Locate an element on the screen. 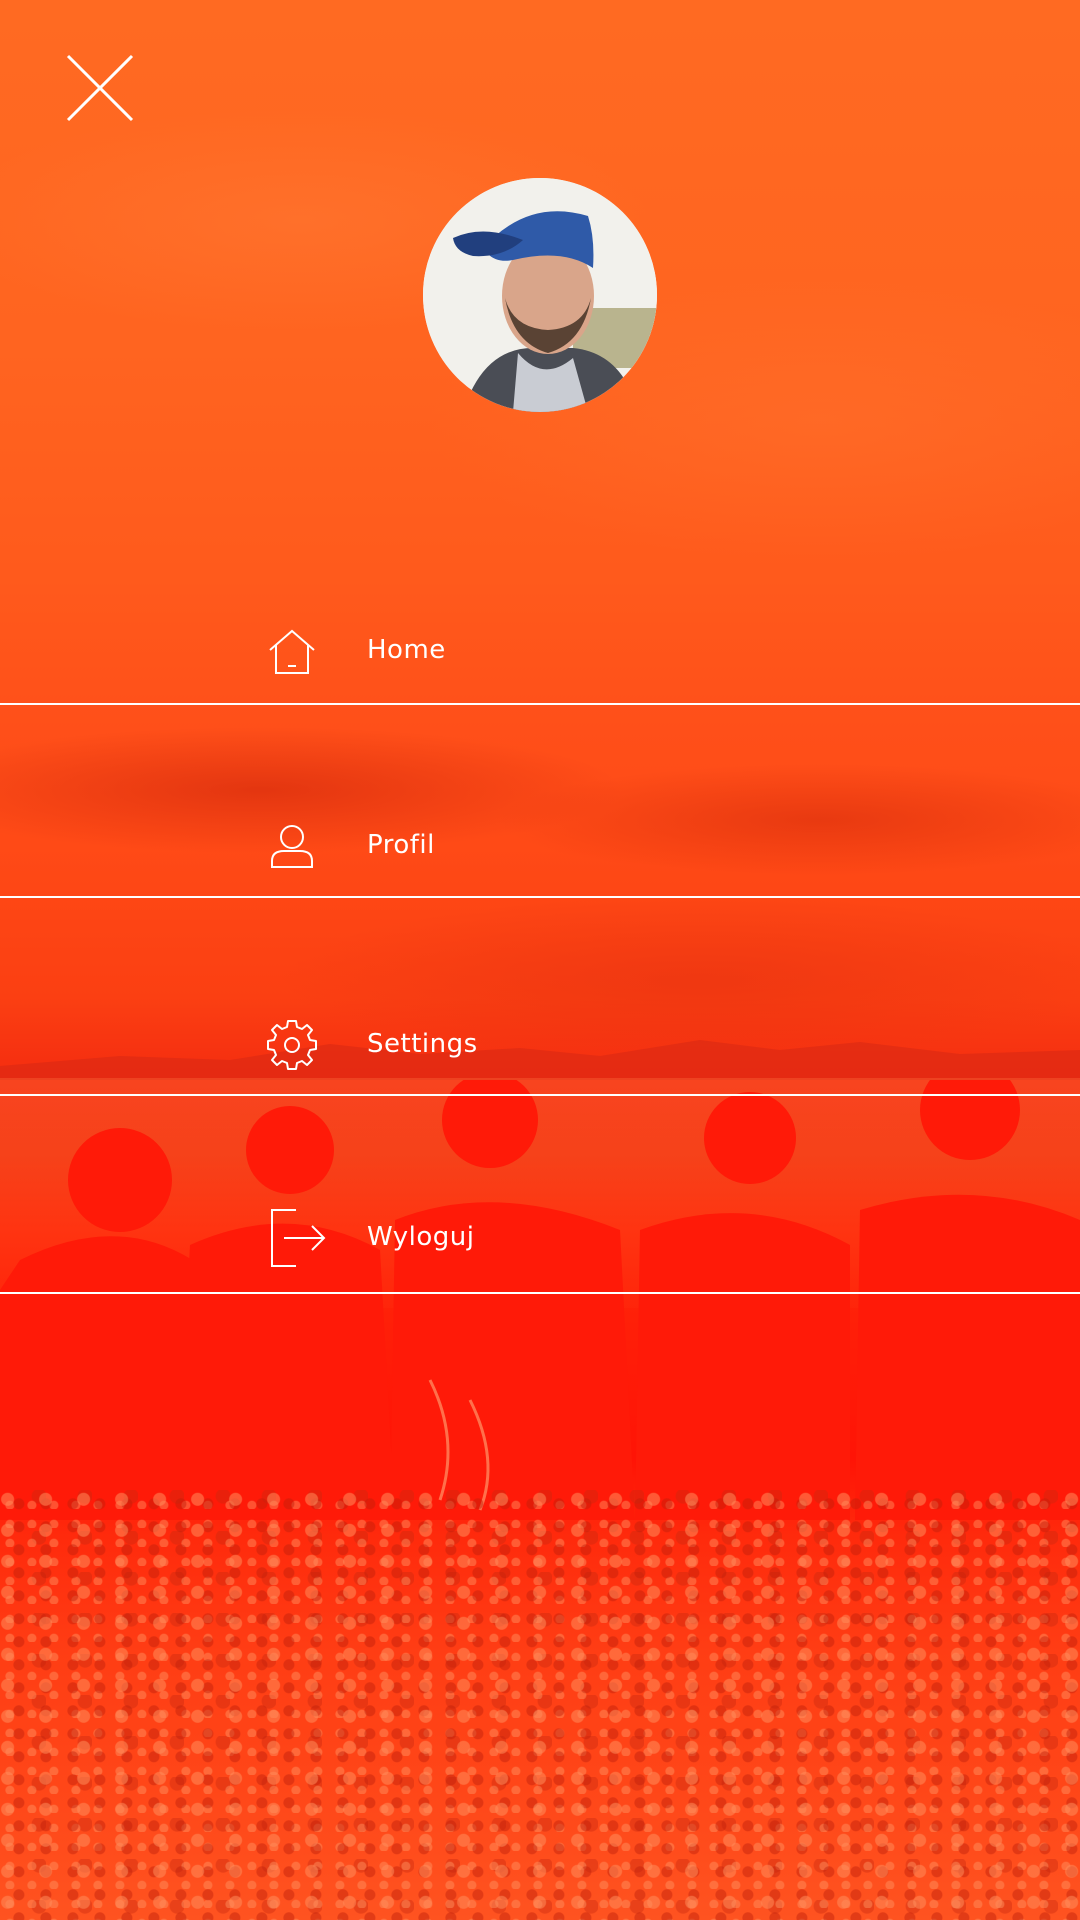 The height and width of the screenshot is (1920, 1080). avatar is located at coordinates (540, 295).